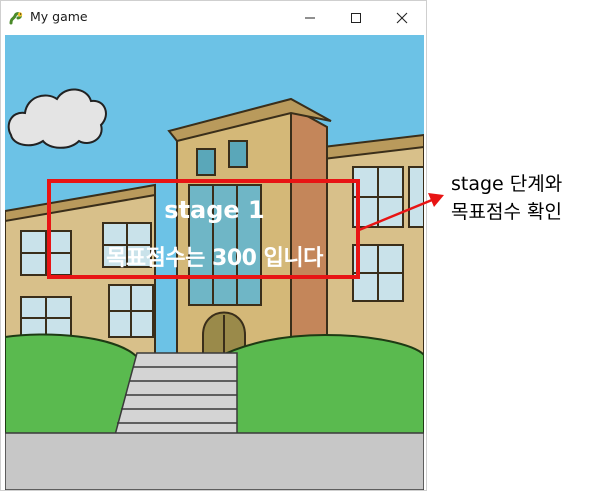 The image size is (608, 491). I want to click on annotation-note: stage 단계와 목표점수 확인, so click(506, 198).